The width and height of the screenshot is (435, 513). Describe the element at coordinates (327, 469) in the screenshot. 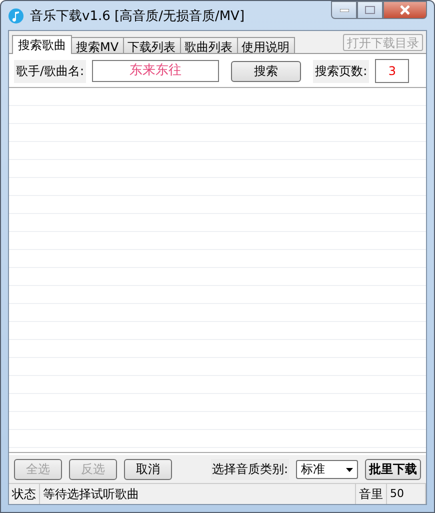

I see `quality-dropdown: 标准` at that location.